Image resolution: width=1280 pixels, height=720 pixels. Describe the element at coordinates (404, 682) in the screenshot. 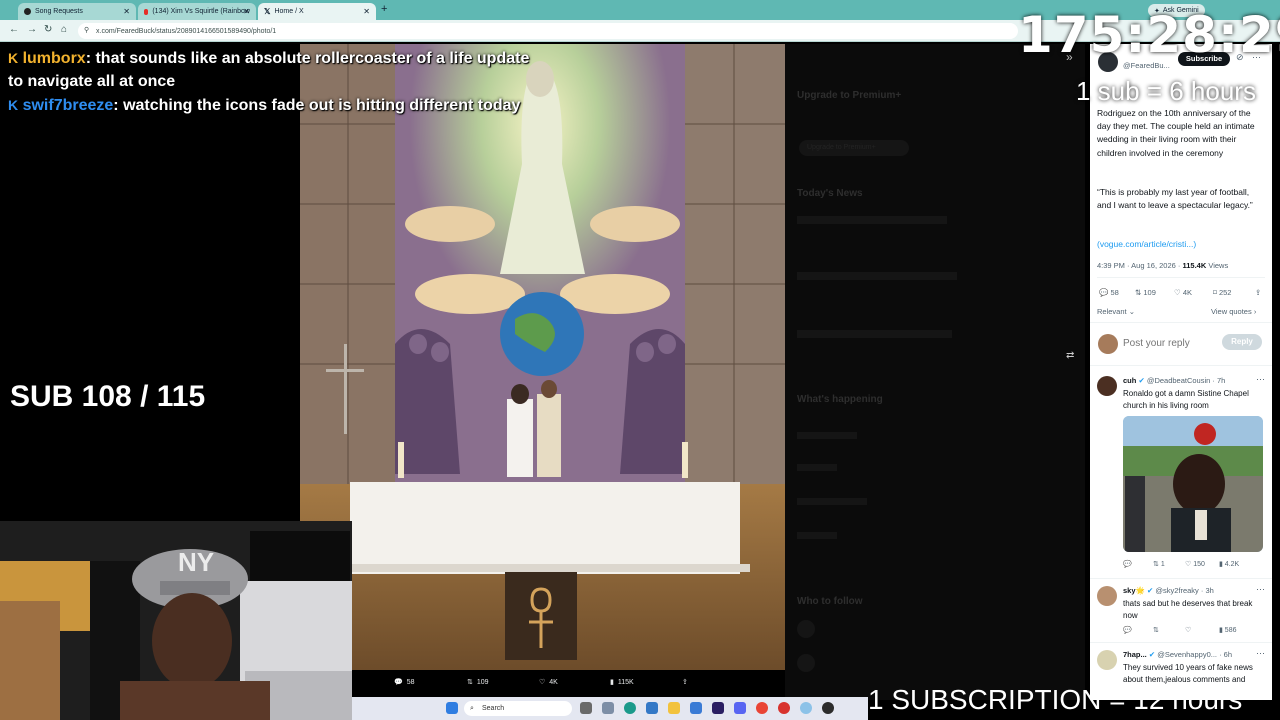

I see `reply-button: 💬 58` at that location.